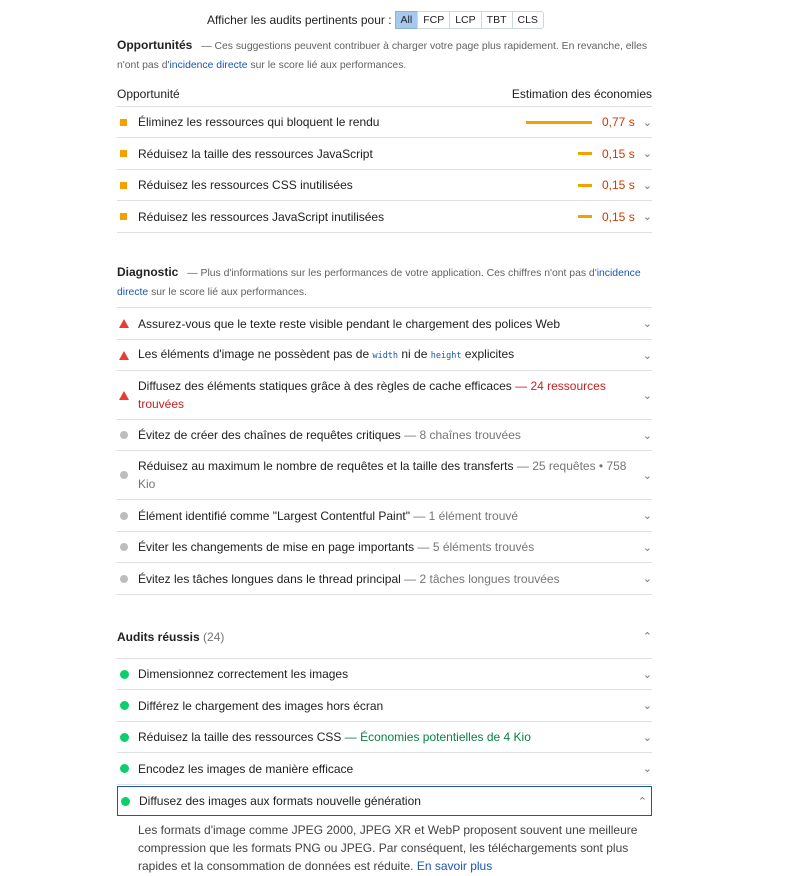 The height and width of the screenshot is (876, 793). I want to click on code-width: width, so click(385, 356).